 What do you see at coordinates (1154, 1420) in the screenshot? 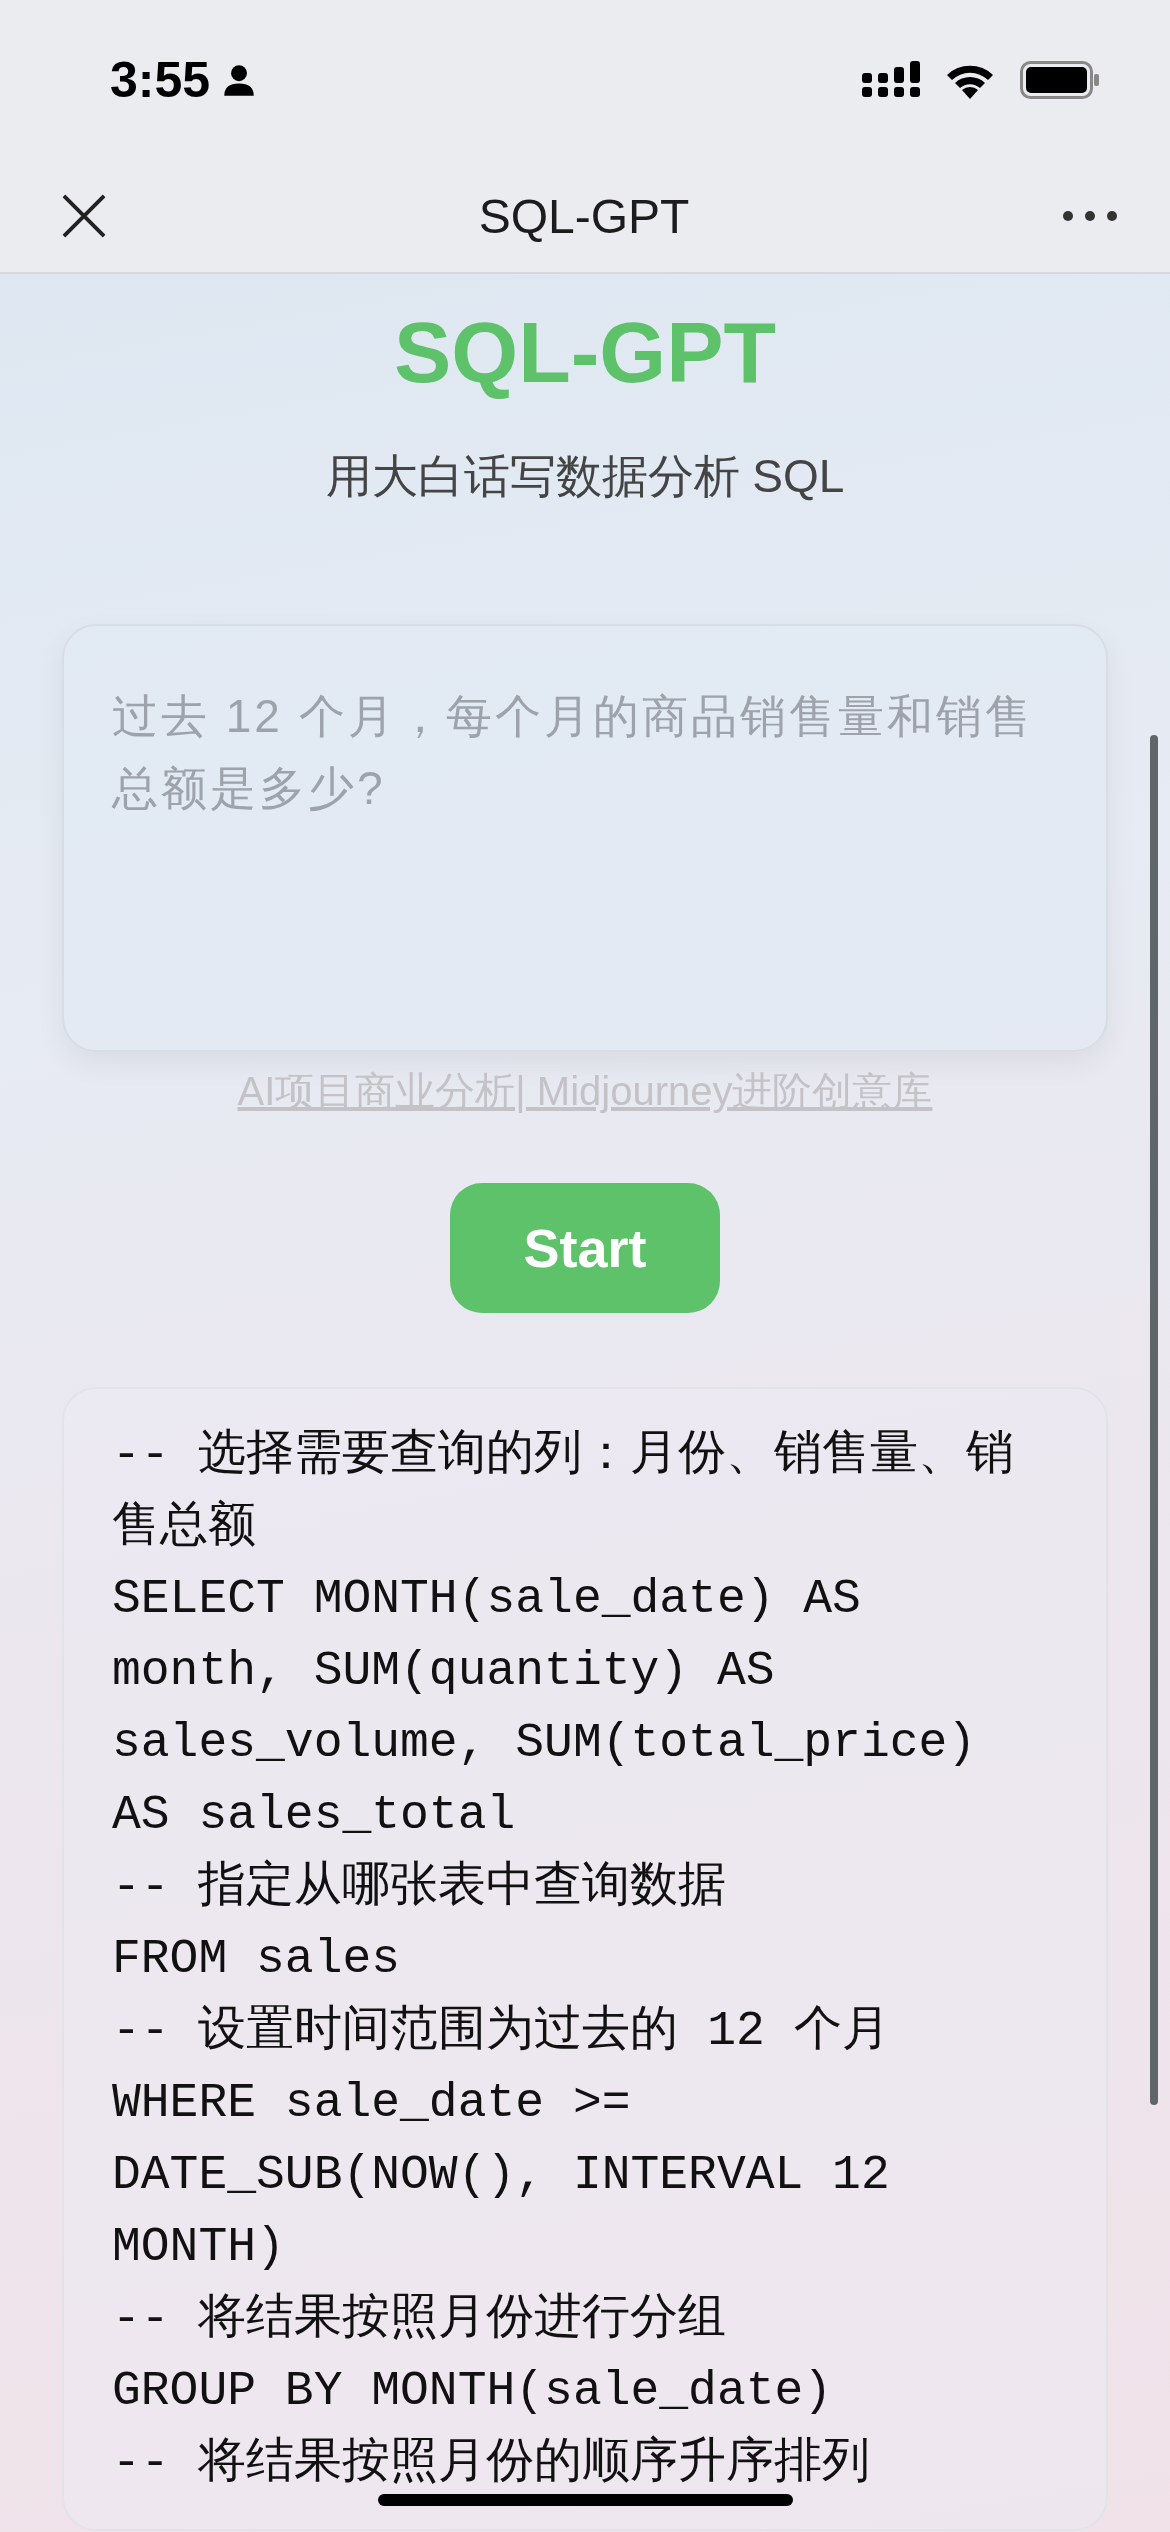
I see `scrollbar` at bounding box center [1154, 1420].